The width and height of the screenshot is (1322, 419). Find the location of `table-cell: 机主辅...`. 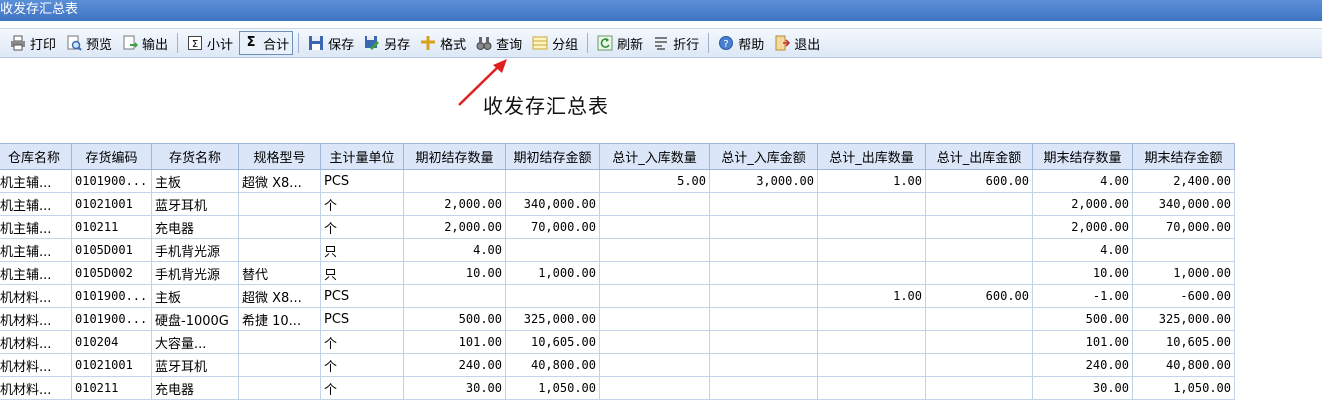

table-cell: 机主辅... is located at coordinates (36, 273).